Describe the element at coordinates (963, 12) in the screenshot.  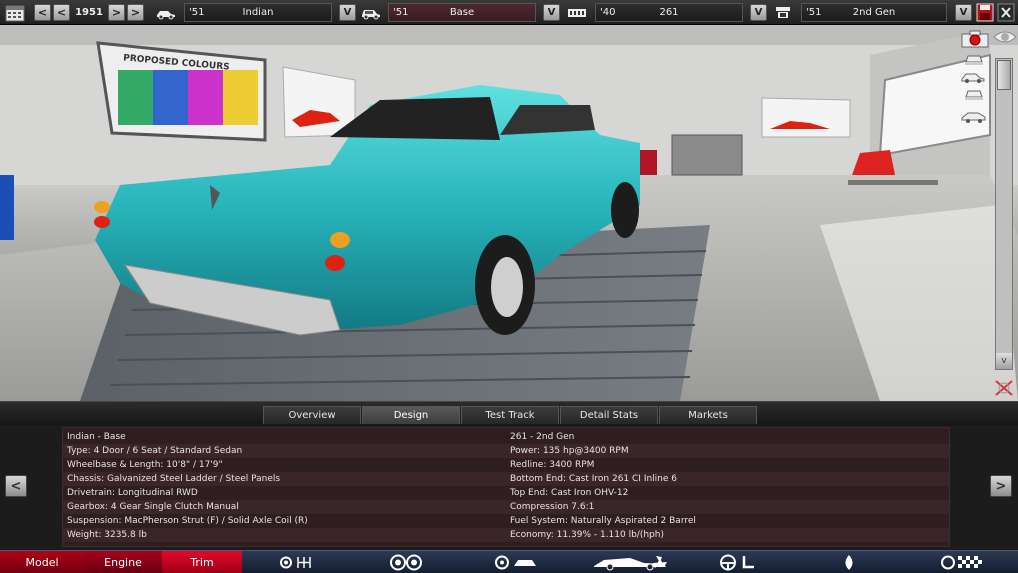
I see `engine-variant-dropdown-button: V` at that location.